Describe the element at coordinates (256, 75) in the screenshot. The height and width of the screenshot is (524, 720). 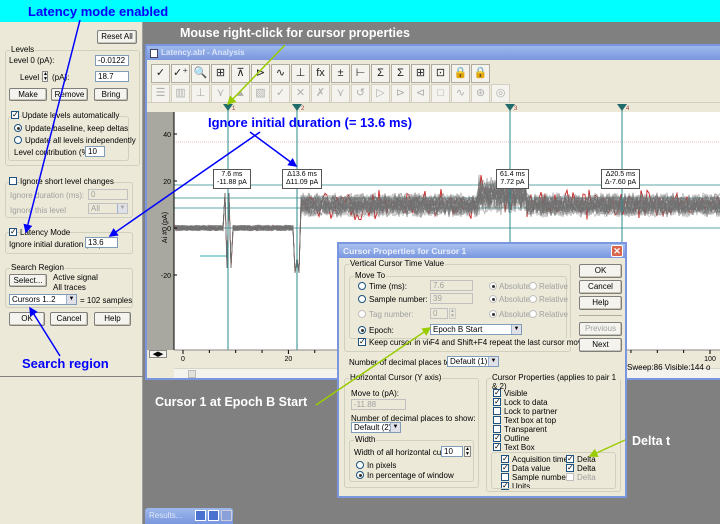
I see `arrow-right-click` at that location.